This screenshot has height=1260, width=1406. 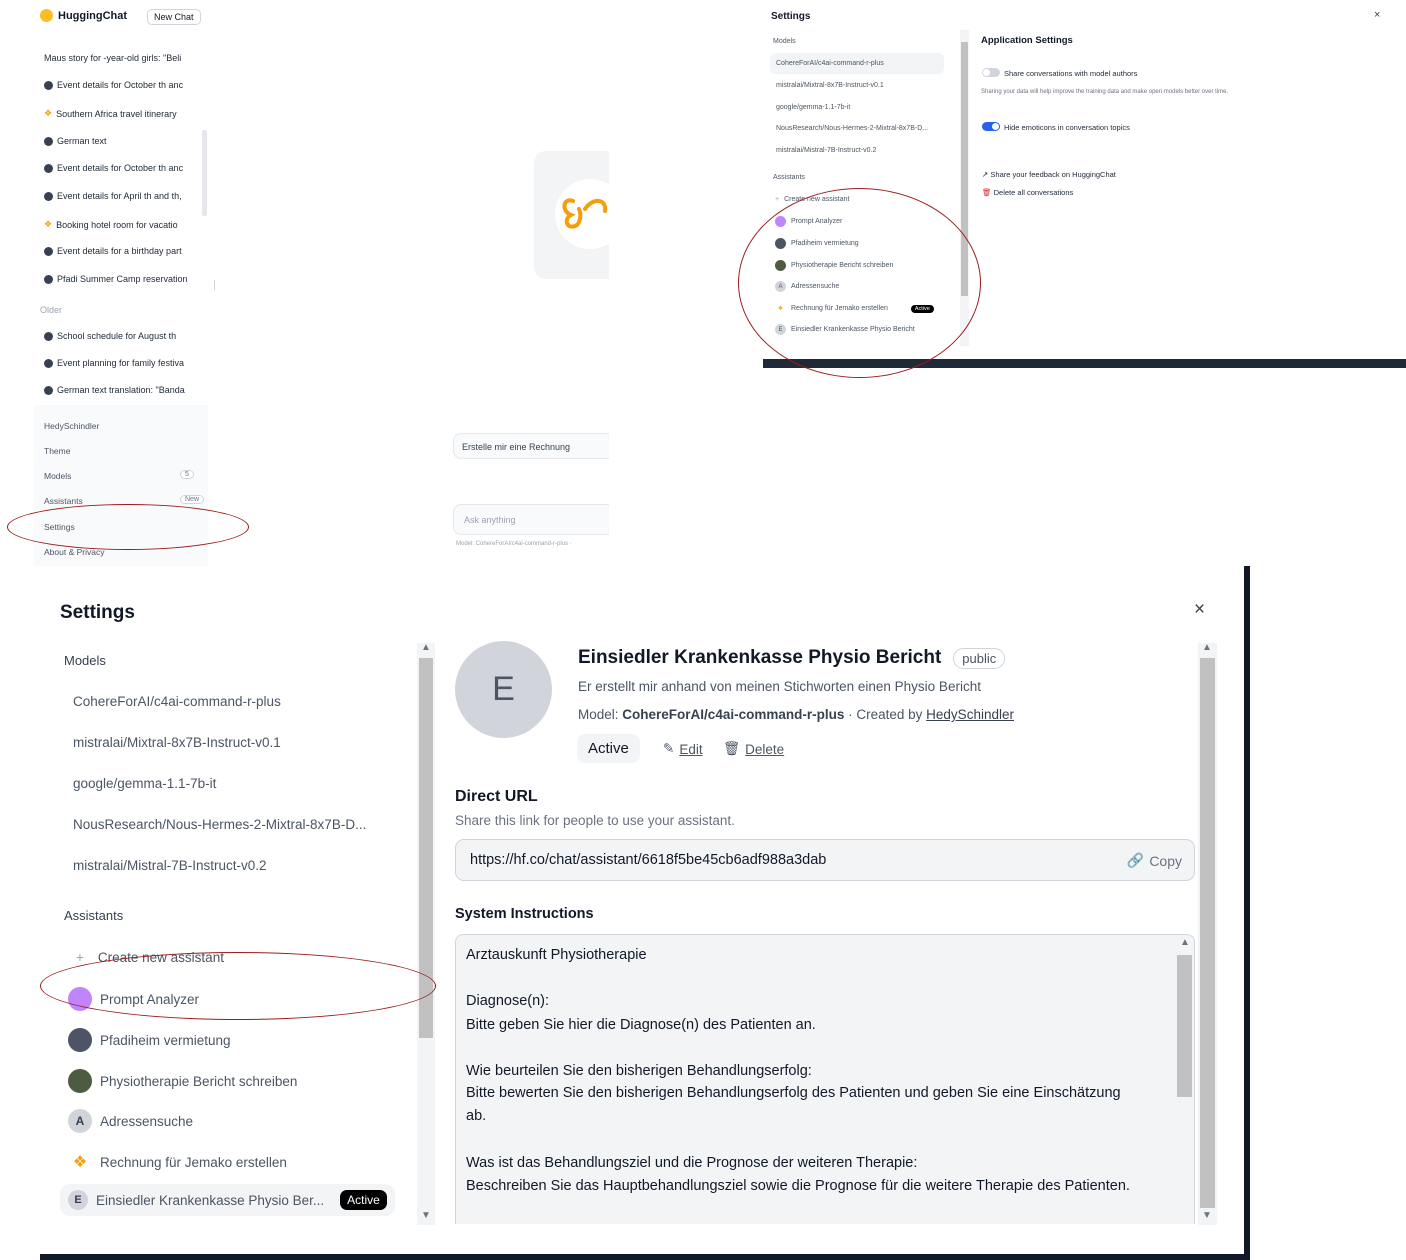 I want to click on divider, so click(x=214, y=285).